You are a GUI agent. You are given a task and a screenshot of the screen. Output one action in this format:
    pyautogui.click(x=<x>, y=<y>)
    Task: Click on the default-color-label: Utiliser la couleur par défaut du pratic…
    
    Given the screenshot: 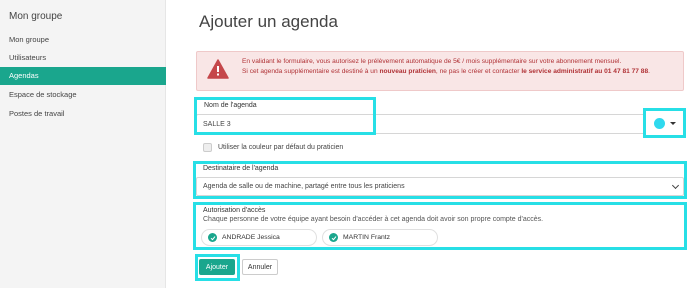 What is the action you would take?
    pyautogui.click(x=281, y=147)
    